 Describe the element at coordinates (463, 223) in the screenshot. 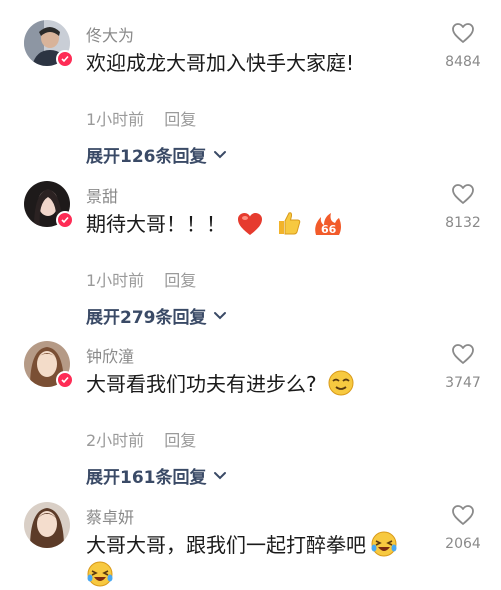

I see `like-count: 8132` at that location.